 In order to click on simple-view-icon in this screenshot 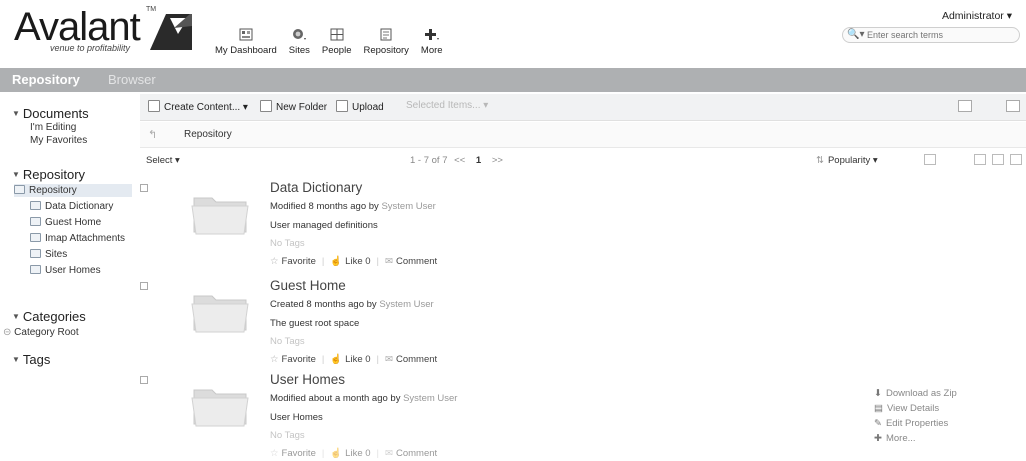, I will do `click(980, 159)`.